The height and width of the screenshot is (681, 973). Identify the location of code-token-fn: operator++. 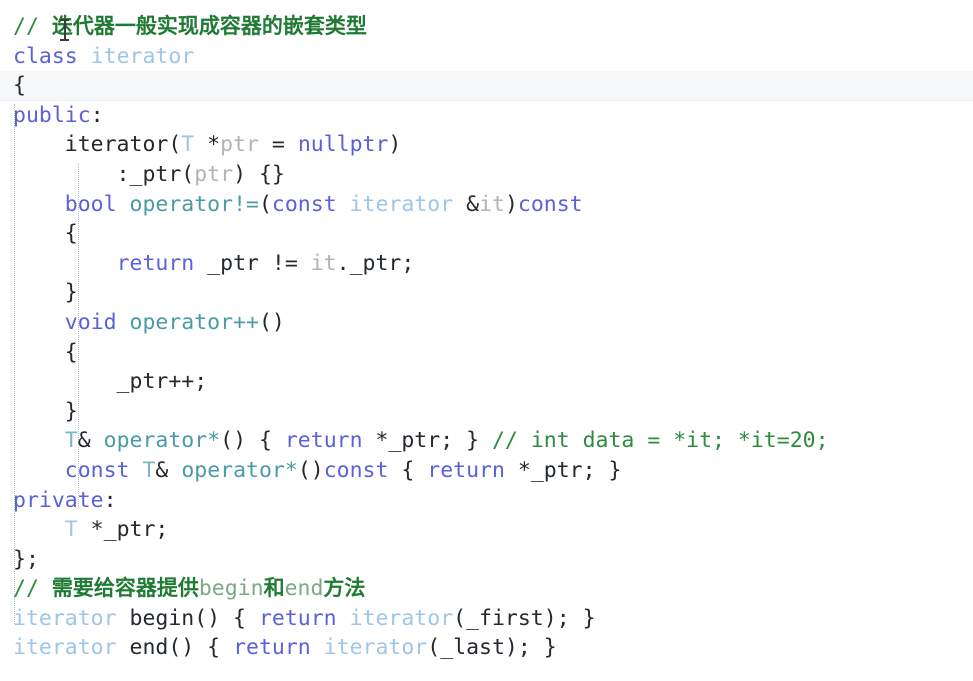
(194, 322).